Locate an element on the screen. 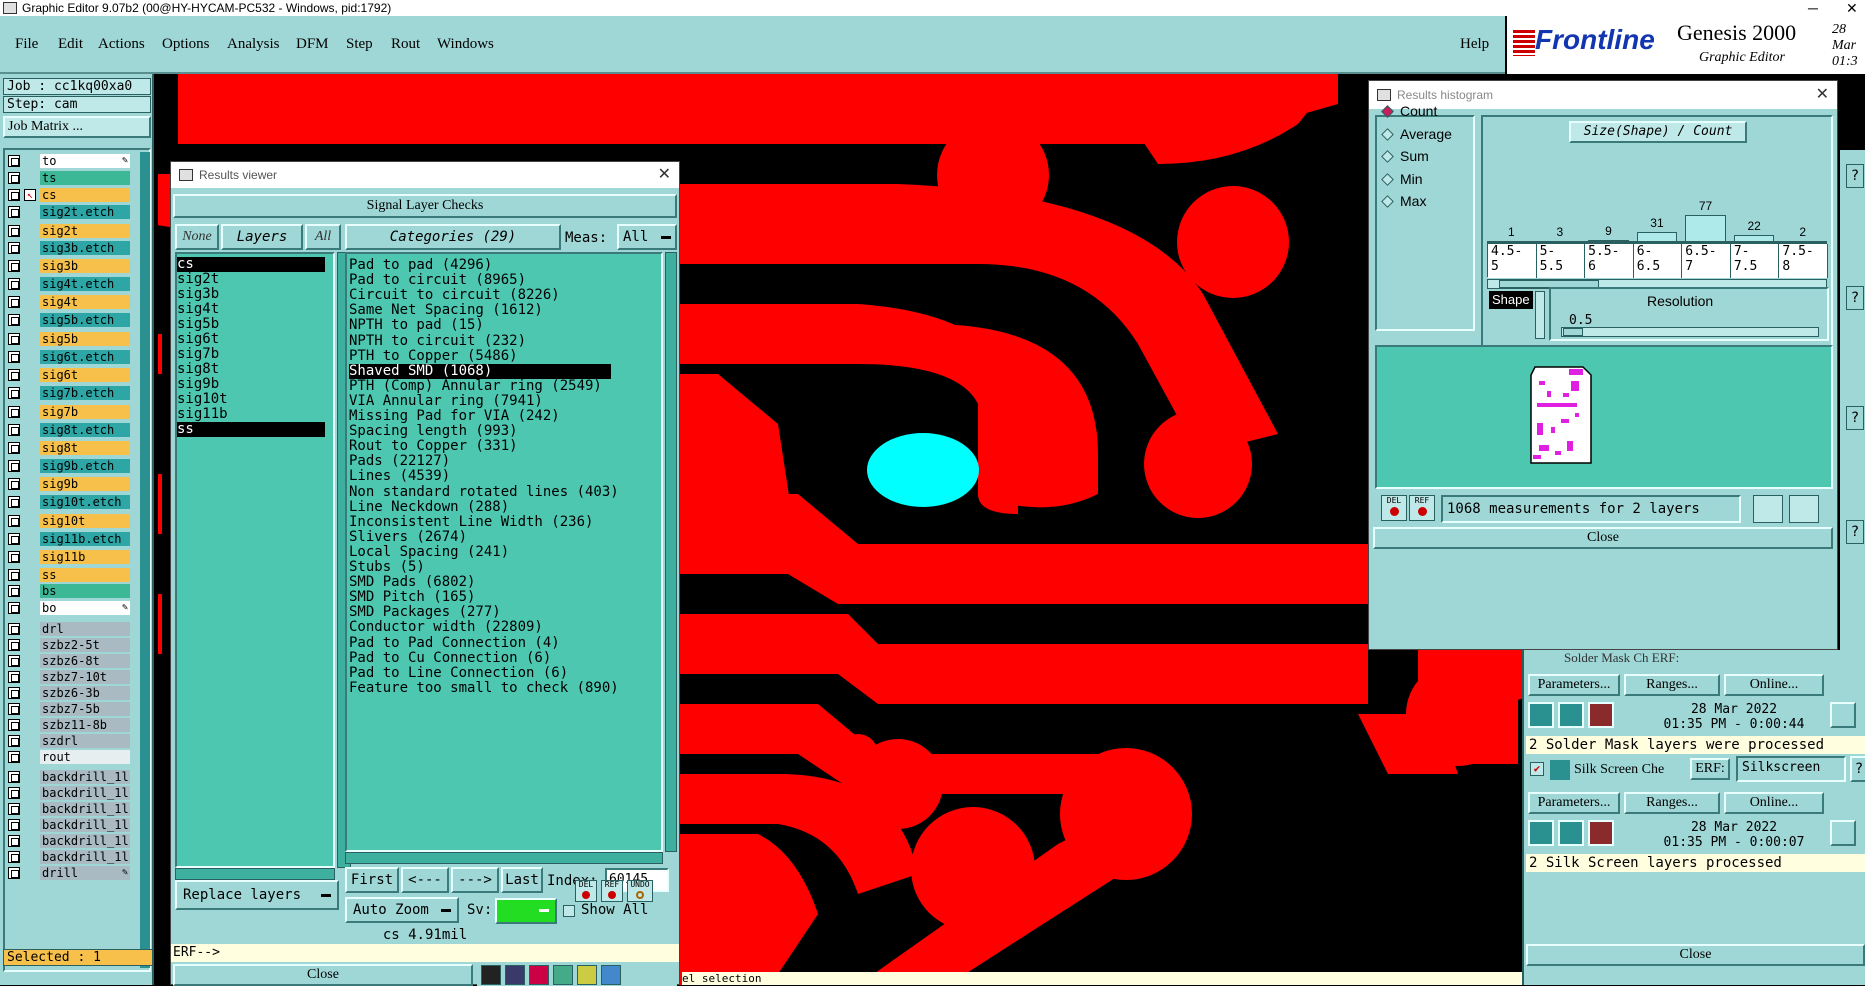 This screenshot has height=986, width=1865. prev-button: <--- is located at coordinates (425, 880).